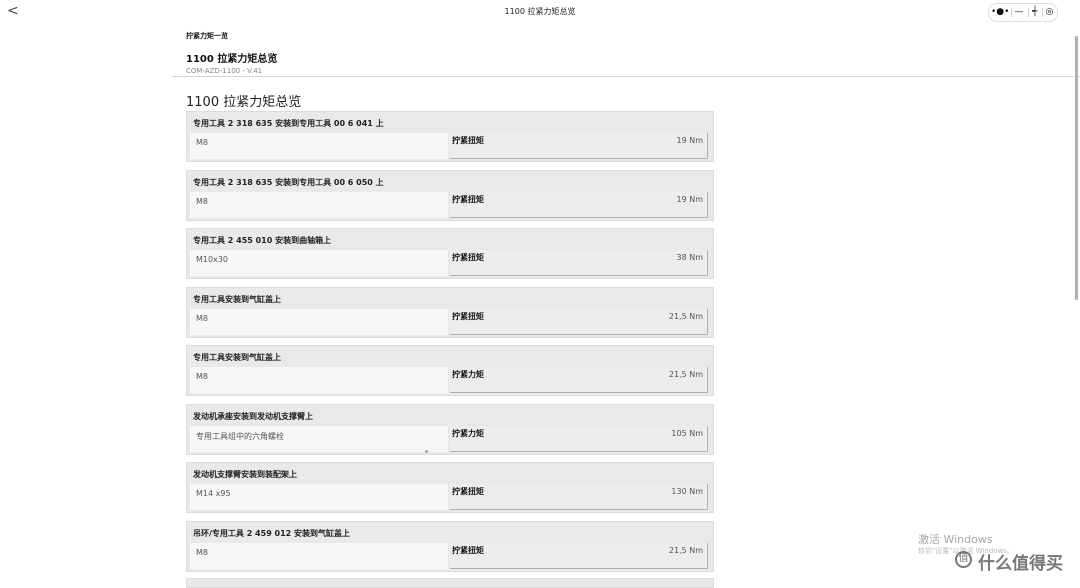  What do you see at coordinates (231, 36) in the screenshot?
I see `breadcrumb: 拧紧力矩一览` at bounding box center [231, 36].